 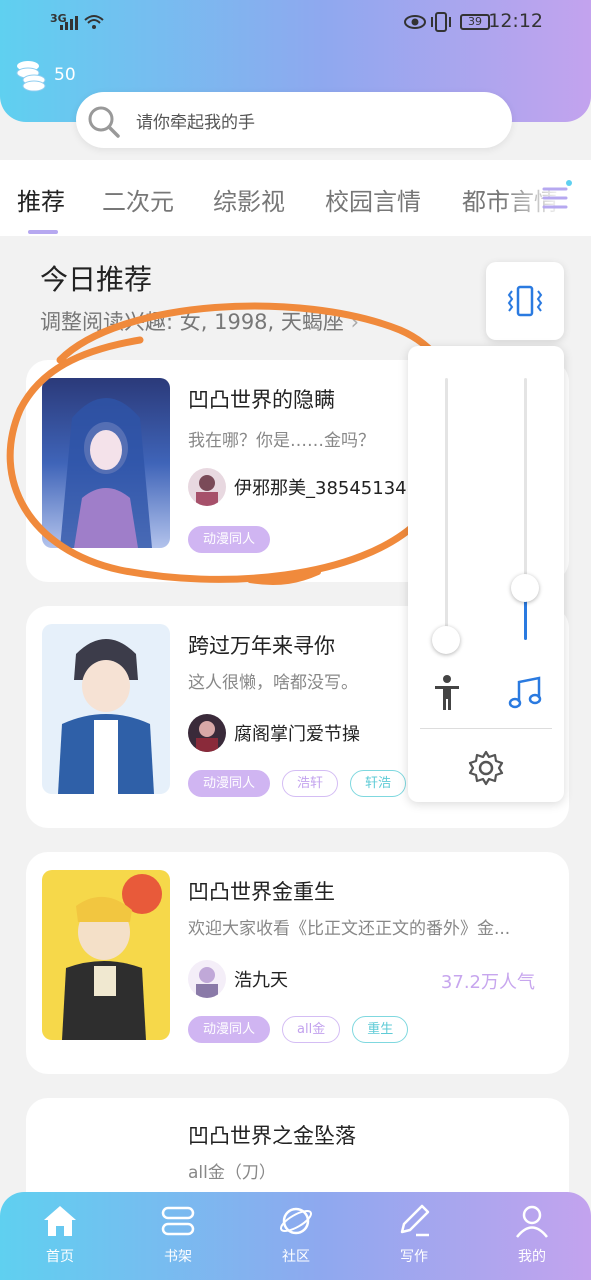 I want to click on coin-amount: 50, so click(x=65, y=75).